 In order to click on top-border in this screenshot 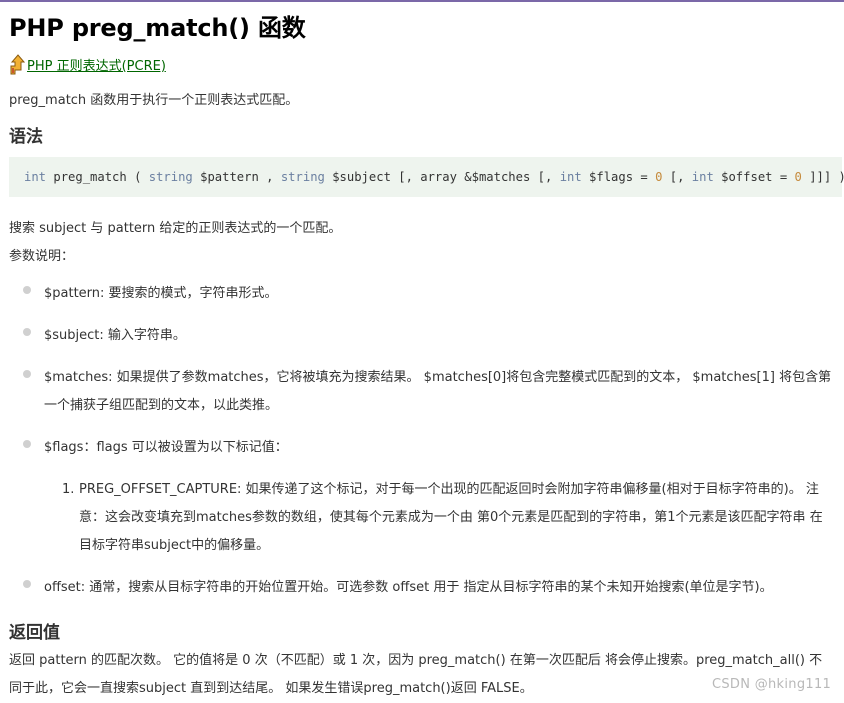, I will do `click(422, 1)`.